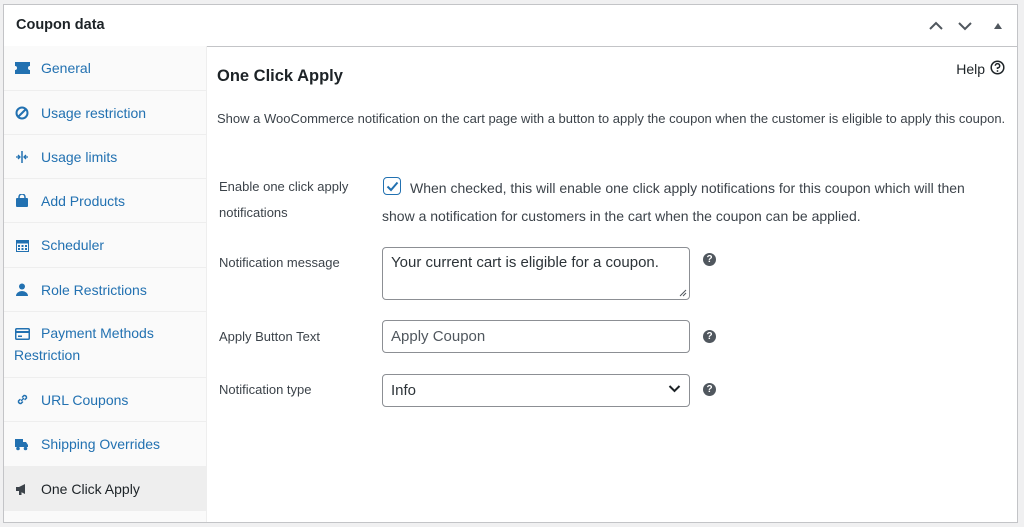 This screenshot has width=1024, height=527. What do you see at coordinates (22, 201) in the screenshot?
I see `bag-icon` at bounding box center [22, 201].